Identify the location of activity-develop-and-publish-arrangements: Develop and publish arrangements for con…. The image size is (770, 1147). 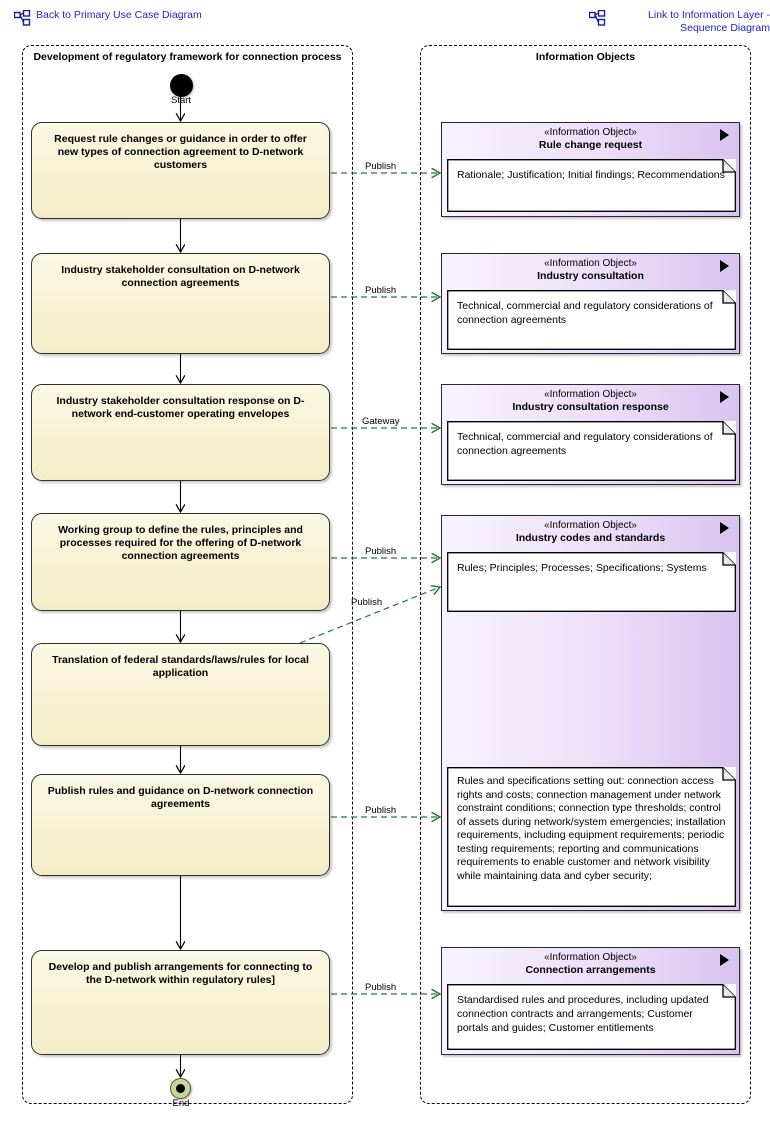
(180, 1002).